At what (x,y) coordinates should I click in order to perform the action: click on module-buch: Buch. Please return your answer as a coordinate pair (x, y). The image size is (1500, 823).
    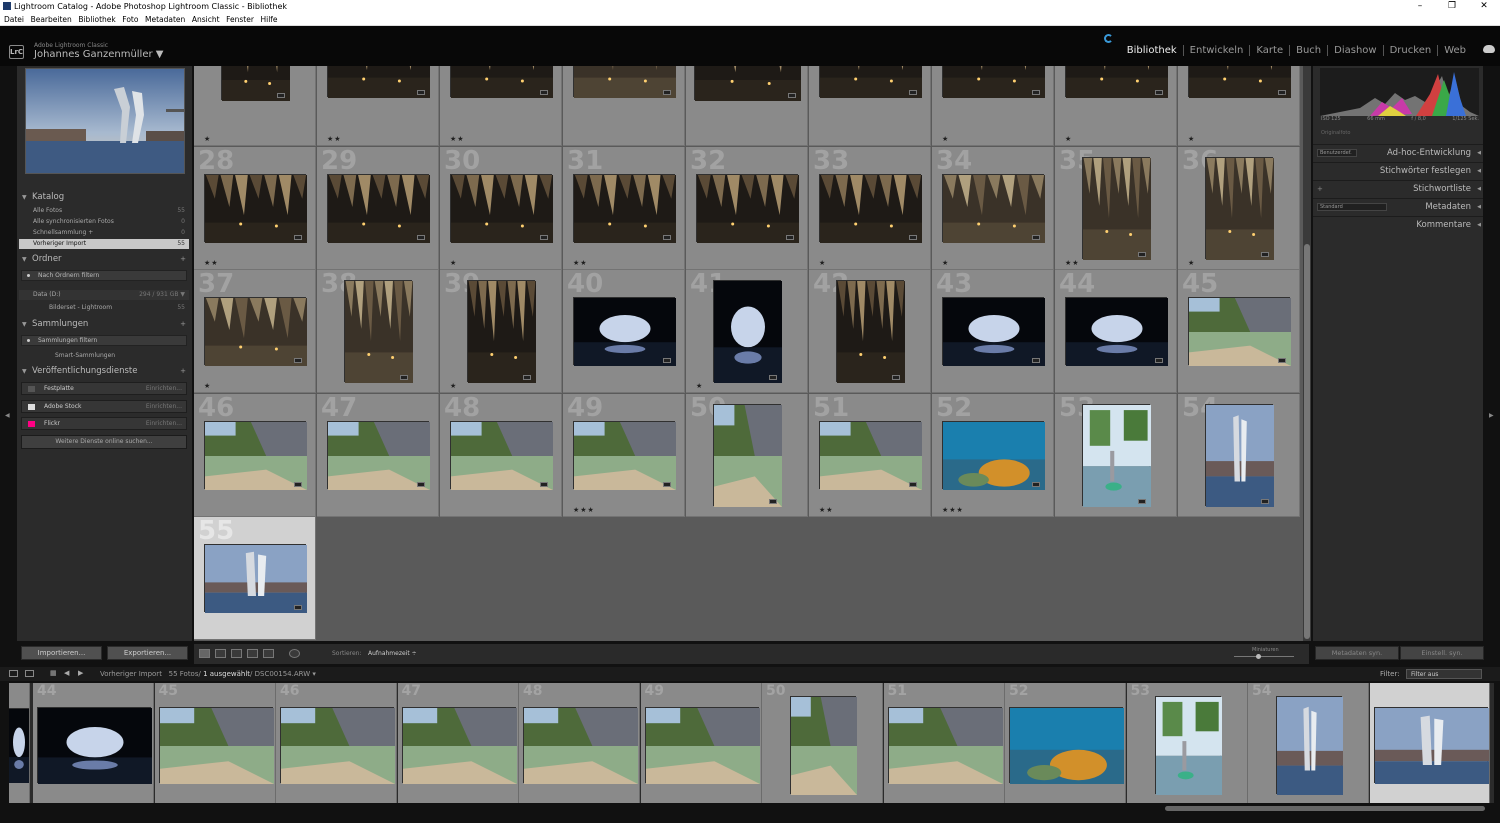
    Looking at the image, I should click on (1308, 50).